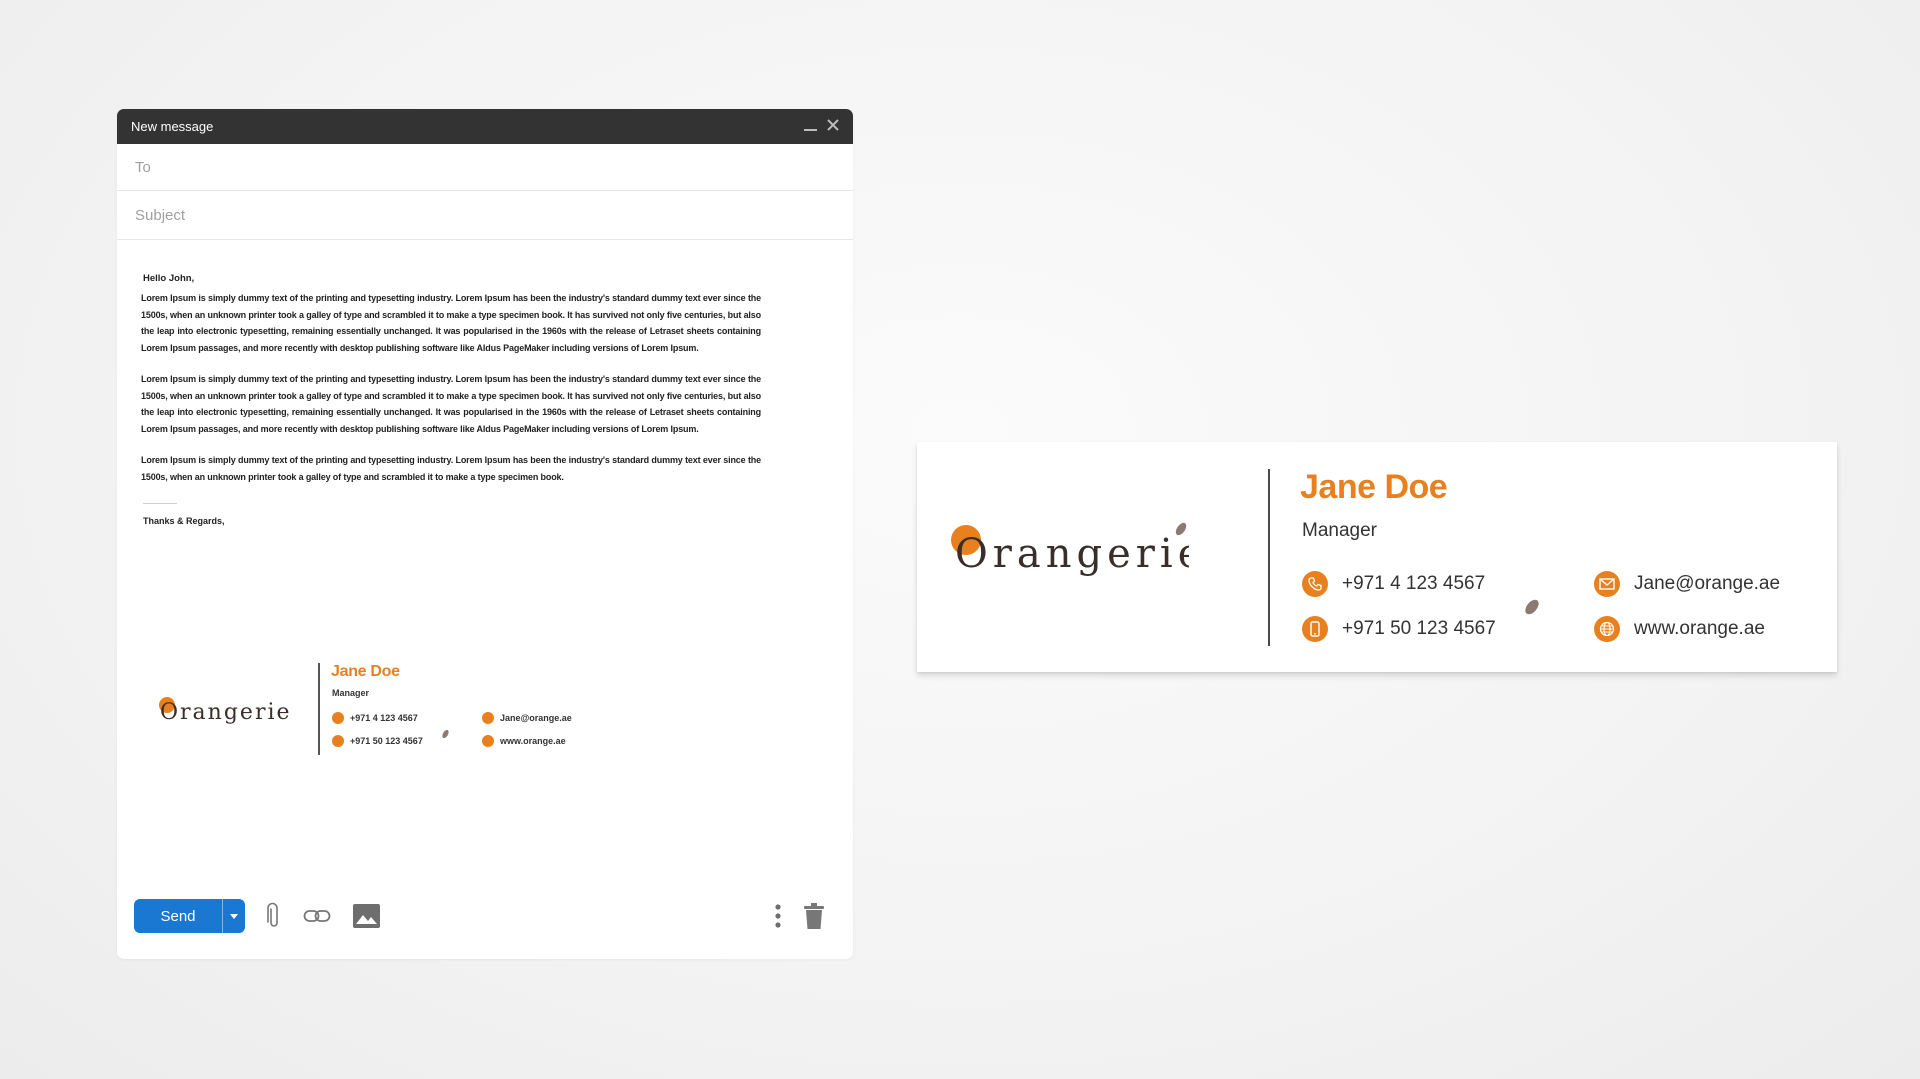 This screenshot has width=1920, height=1079. What do you see at coordinates (810, 129) in the screenshot?
I see `minimize-icon` at bounding box center [810, 129].